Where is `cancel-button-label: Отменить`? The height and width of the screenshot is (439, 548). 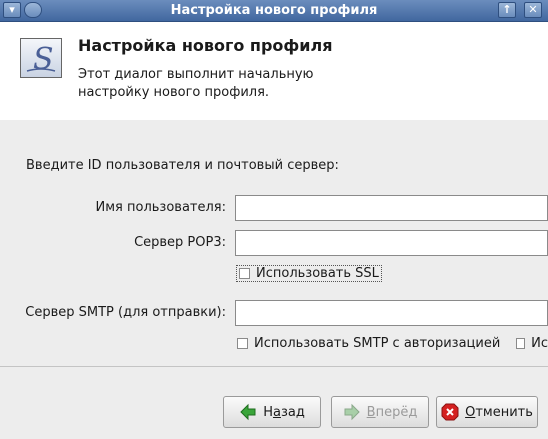
cancel-button-label: Отменить is located at coordinates (499, 412).